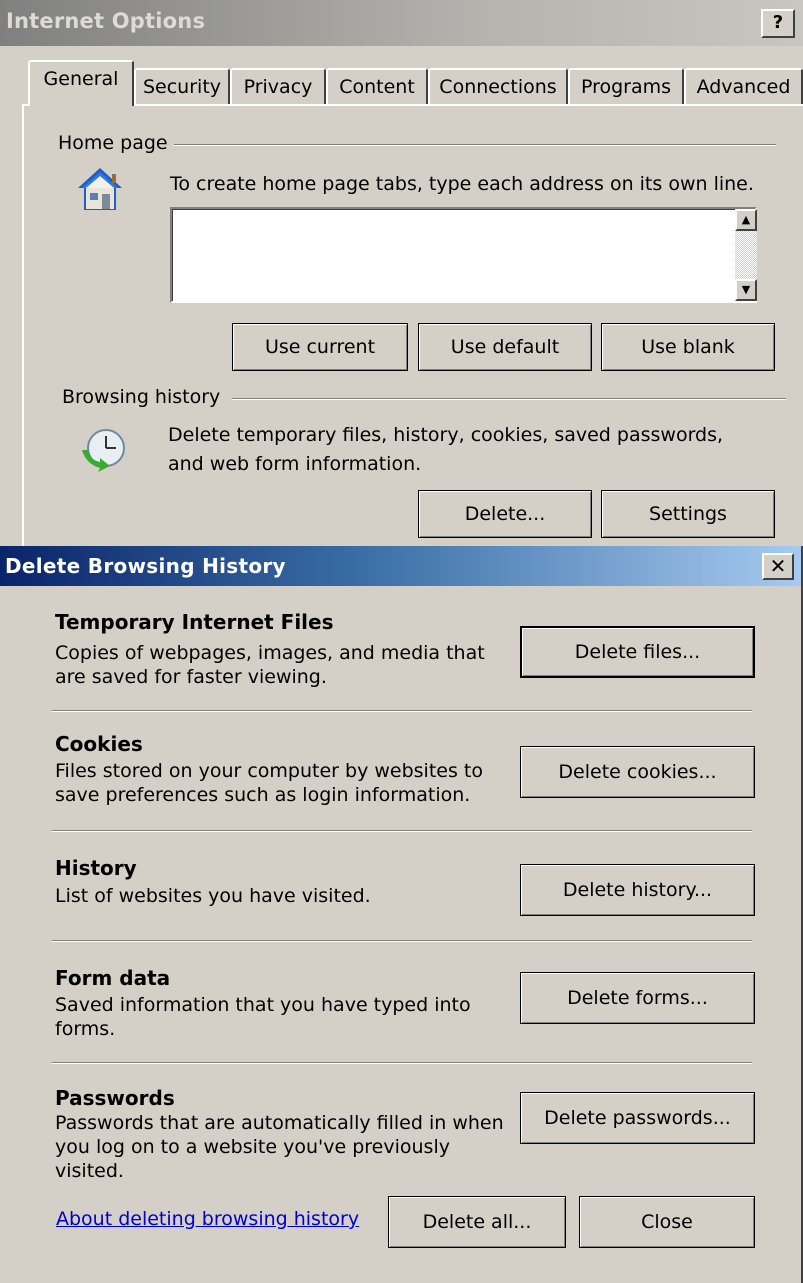  What do you see at coordinates (743, 86) in the screenshot?
I see `tab-advanced: Advanced` at bounding box center [743, 86].